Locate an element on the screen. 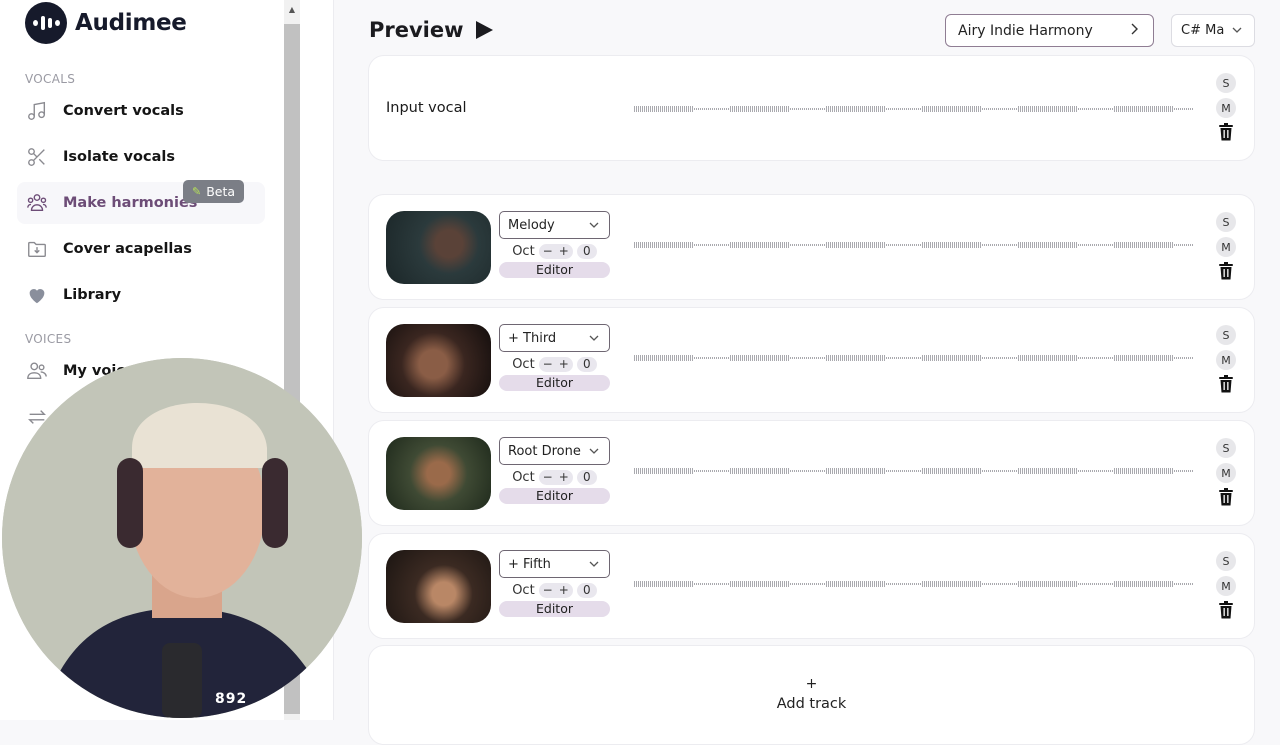 The width and height of the screenshot is (1280, 745). sidebar-item-convert-vocals: Convert vocals is located at coordinates (141, 111).